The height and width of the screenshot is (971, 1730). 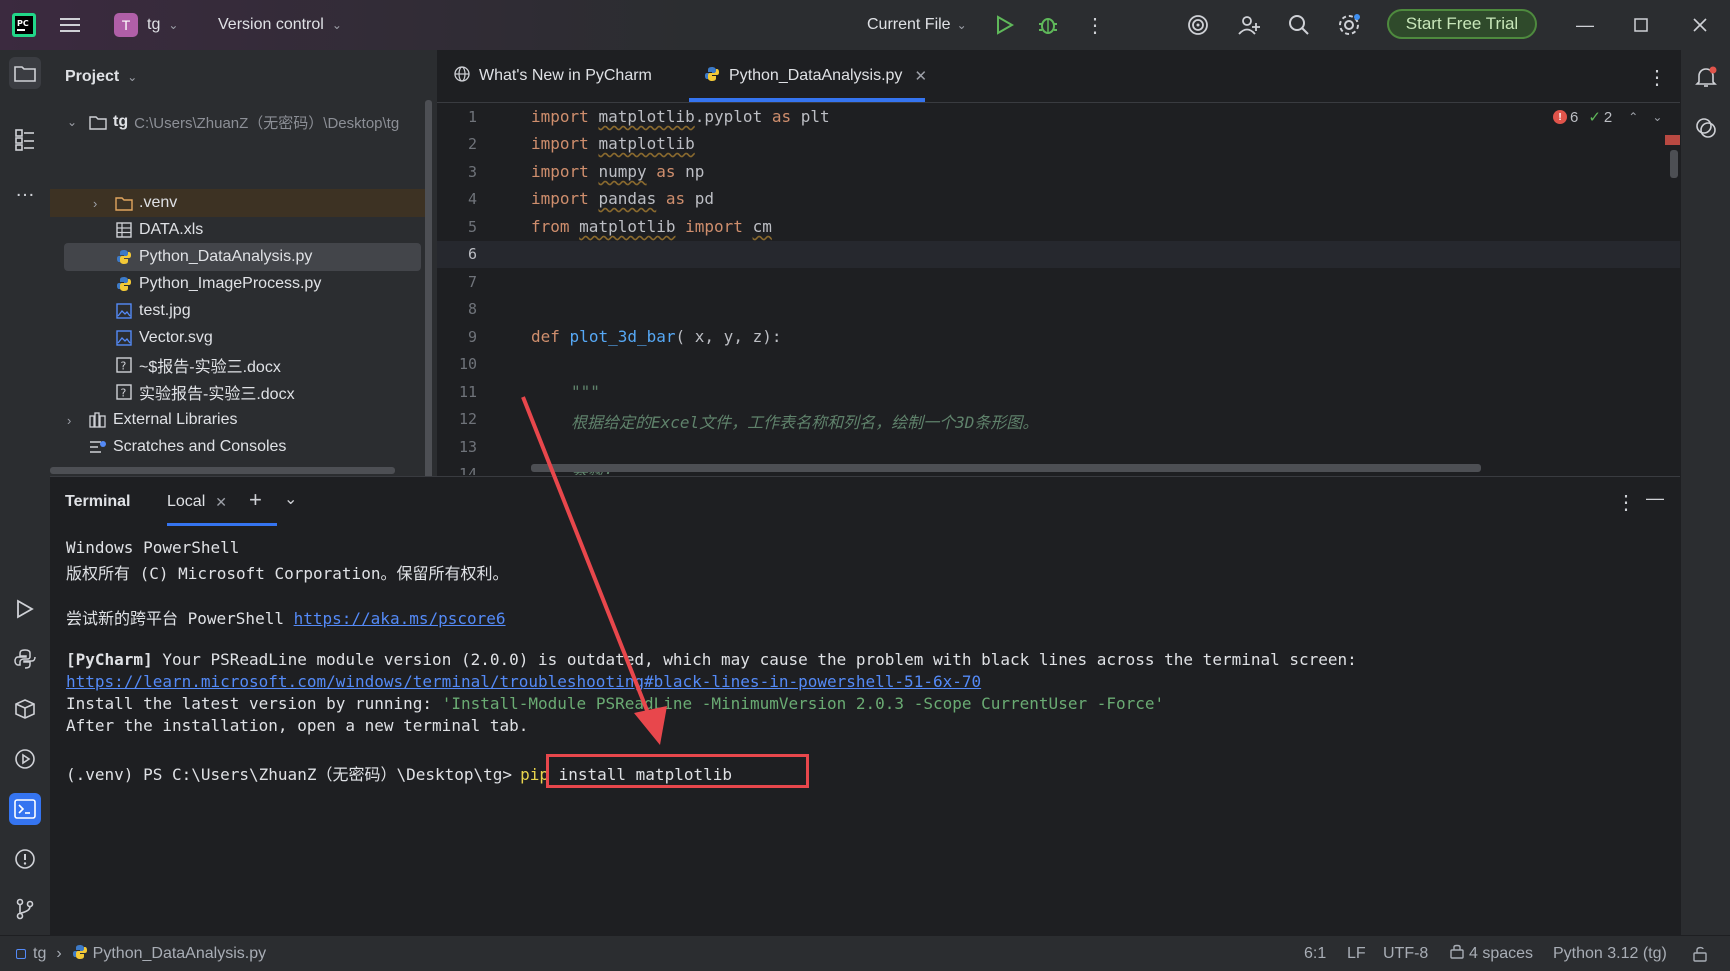 I want to click on annotation-arrow, so click(x=594, y=570).